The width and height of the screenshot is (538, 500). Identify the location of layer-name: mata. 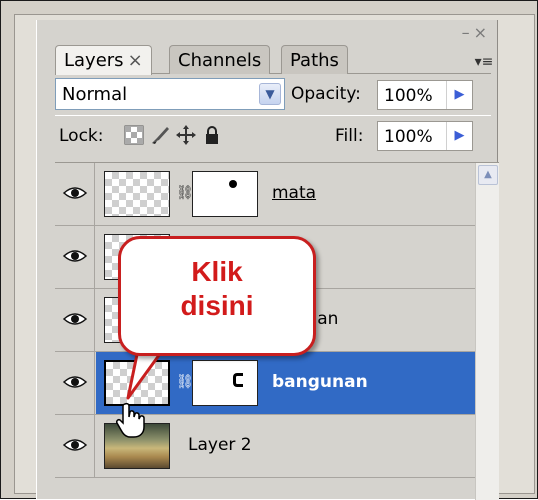
(294, 193).